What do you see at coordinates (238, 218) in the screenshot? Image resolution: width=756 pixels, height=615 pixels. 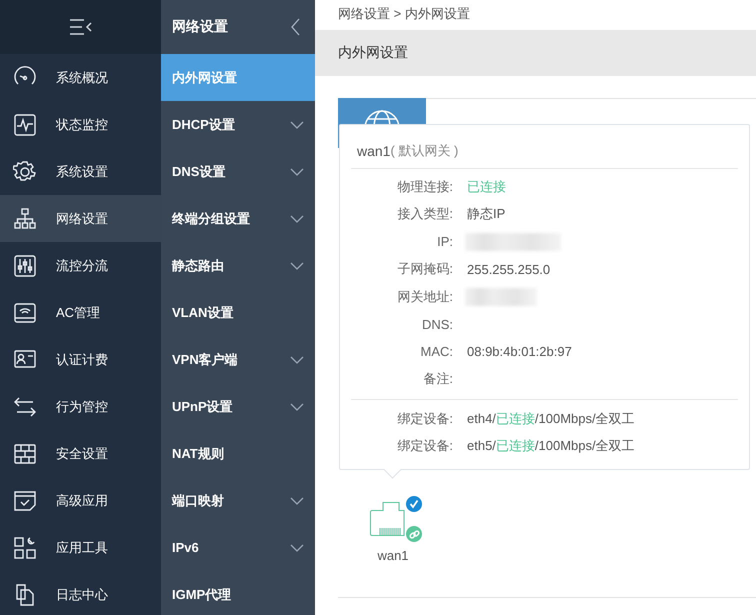 I see `submenu-item: 终端分组设置` at bounding box center [238, 218].